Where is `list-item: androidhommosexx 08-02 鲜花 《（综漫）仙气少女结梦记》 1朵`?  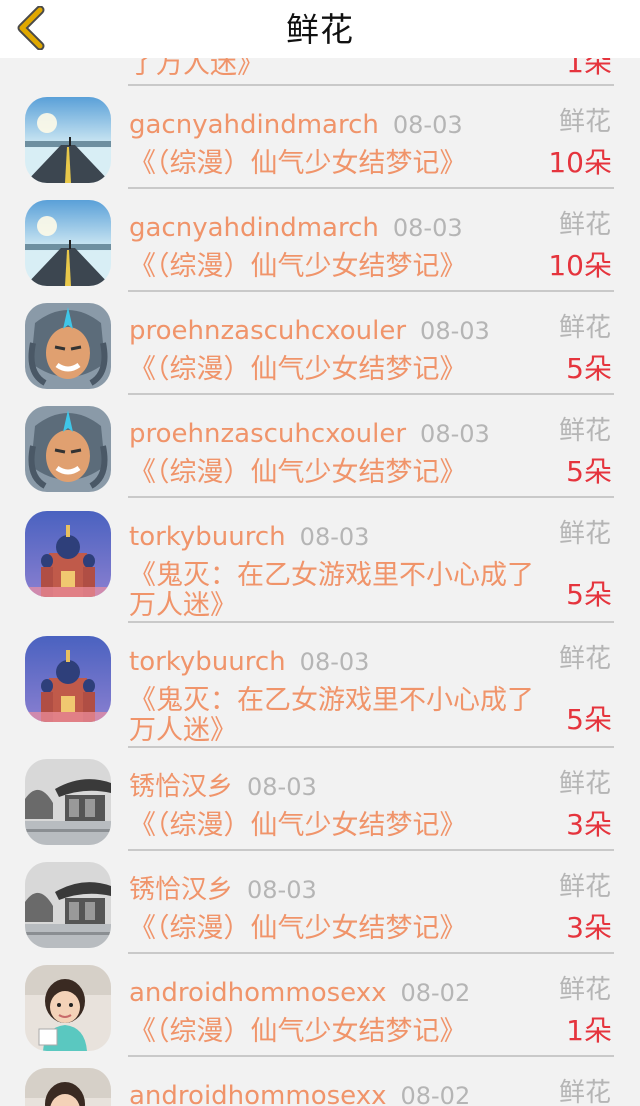 list-item: androidhommosexx 08-02 鲜花 《（综漫）仙气少女结梦记》 1朵 is located at coordinates (320, 1006).